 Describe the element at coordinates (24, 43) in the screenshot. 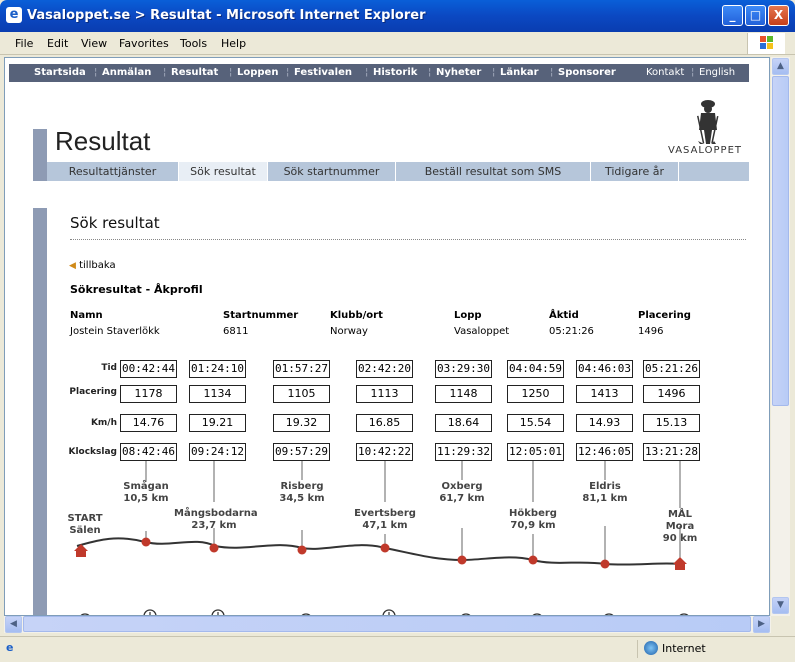

I see `menu-file: File` at that location.